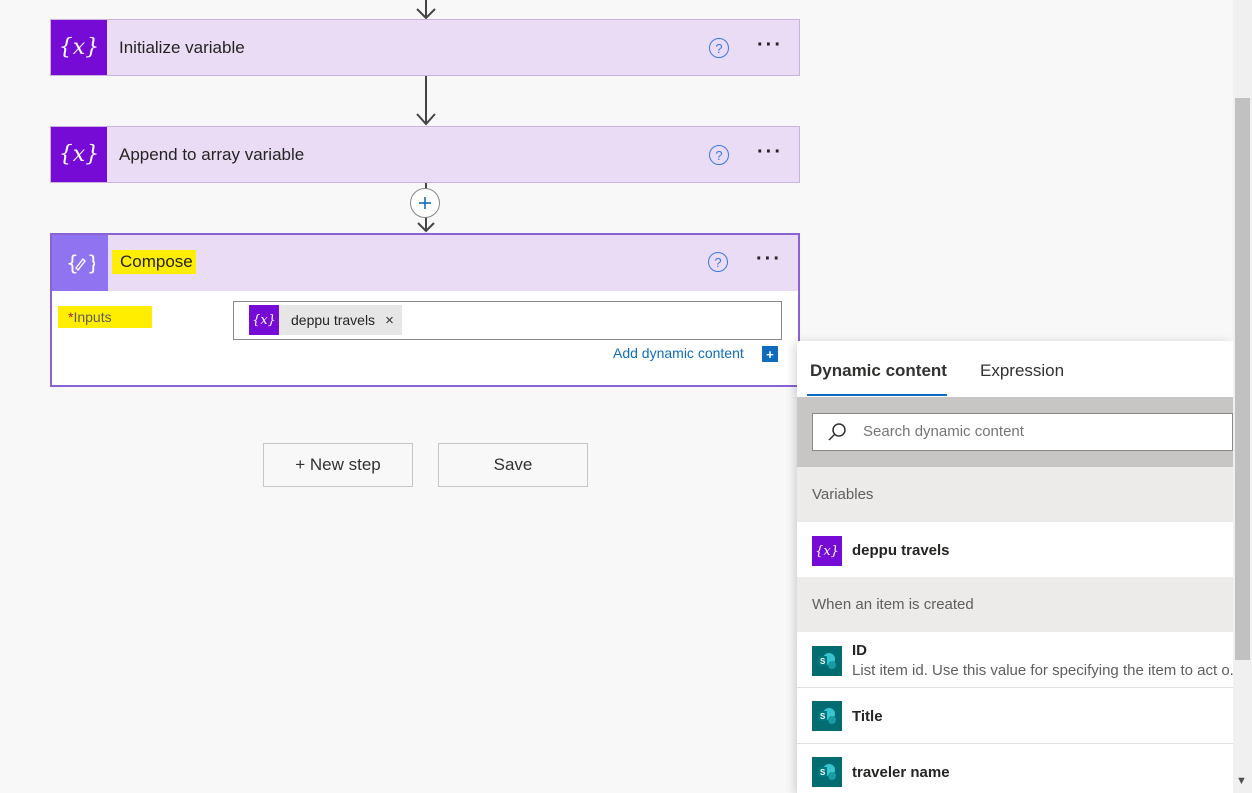 The image size is (1252, 793). Describe the element at coordinates (425, 154) in the screenshot. I see `step-append-to-array-variable: {x} Append to array variable ? ···` at that location.